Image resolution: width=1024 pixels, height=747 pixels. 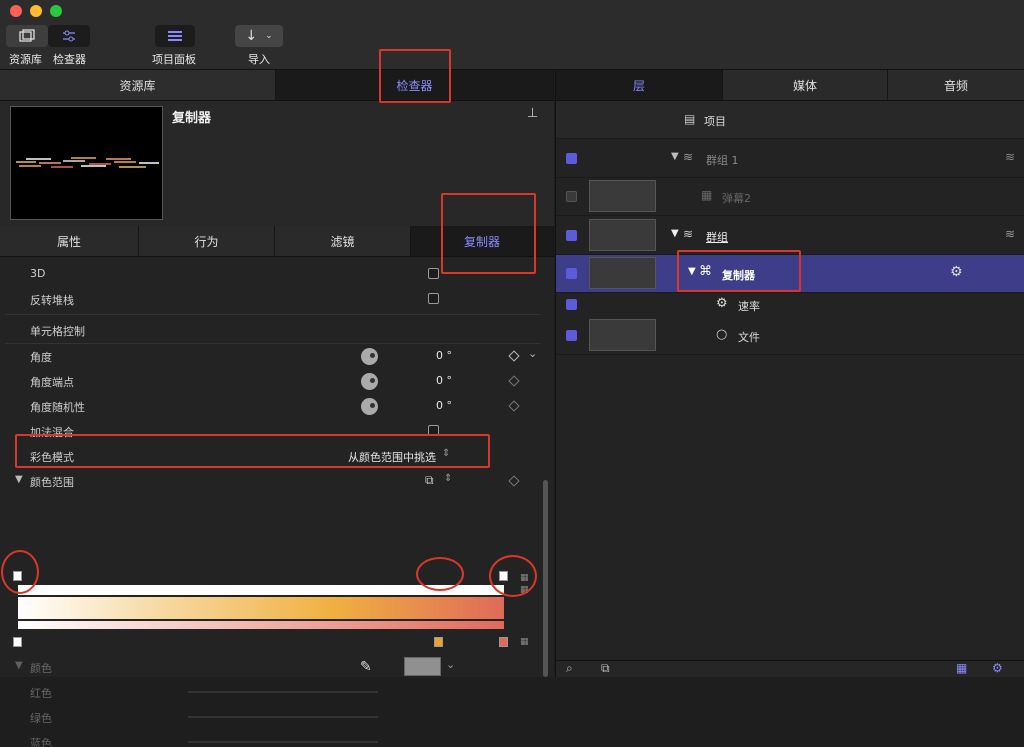 What do you see at coordinates (261, 625) in the screenshot?
I see `gradient-preview-bar` at bounding box center [261, 625].